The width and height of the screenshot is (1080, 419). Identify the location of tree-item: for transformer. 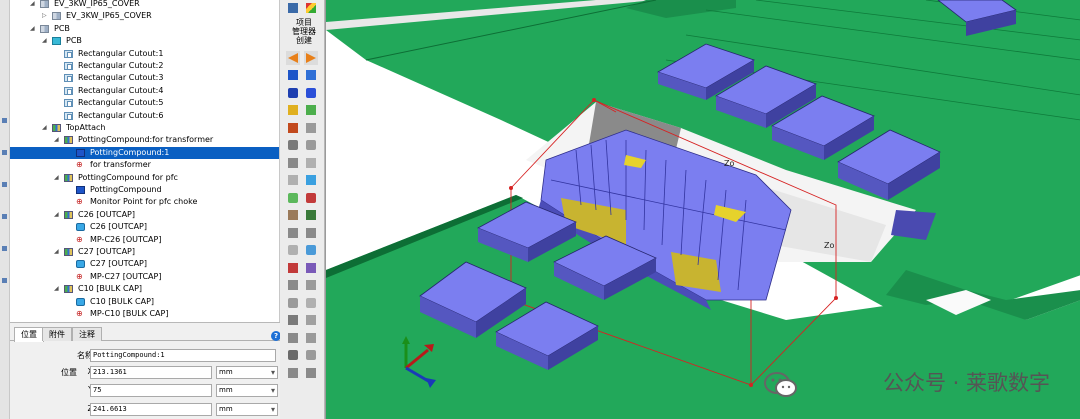
(144, 165).